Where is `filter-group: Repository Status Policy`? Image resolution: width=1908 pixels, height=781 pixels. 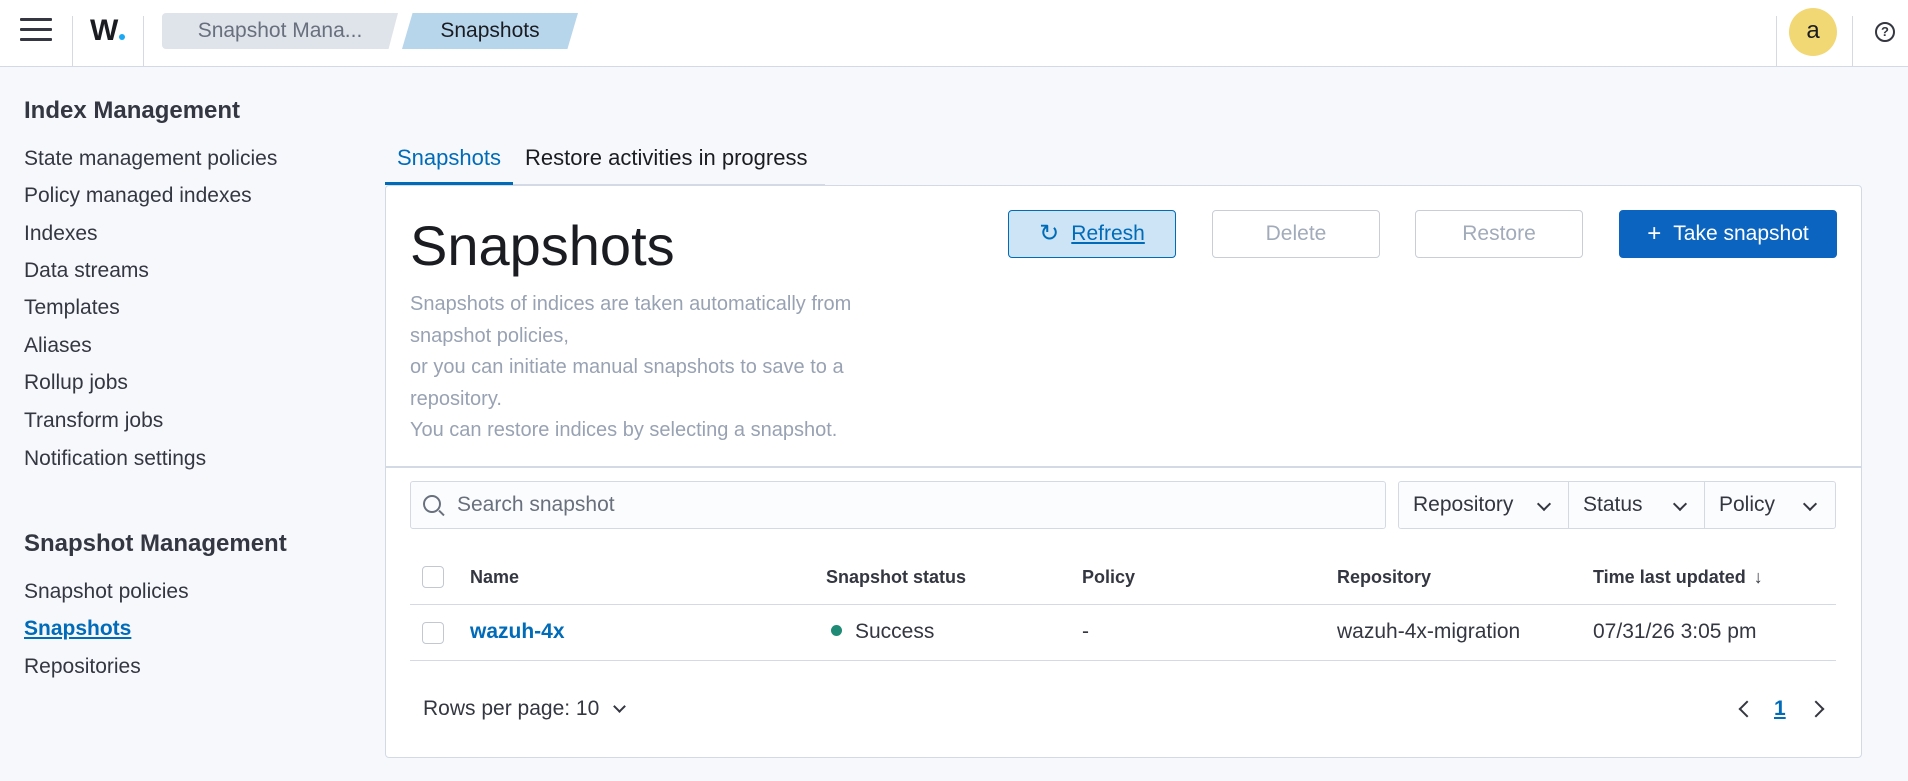
filter-group: Repository Status Policy is located at coordinates (1617, 505).